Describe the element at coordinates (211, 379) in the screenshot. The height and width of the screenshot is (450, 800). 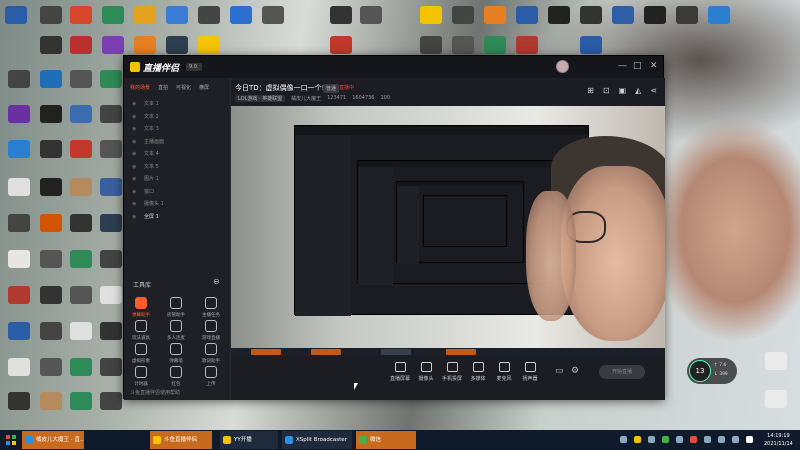
I see `tool-item: 上传` at that location.